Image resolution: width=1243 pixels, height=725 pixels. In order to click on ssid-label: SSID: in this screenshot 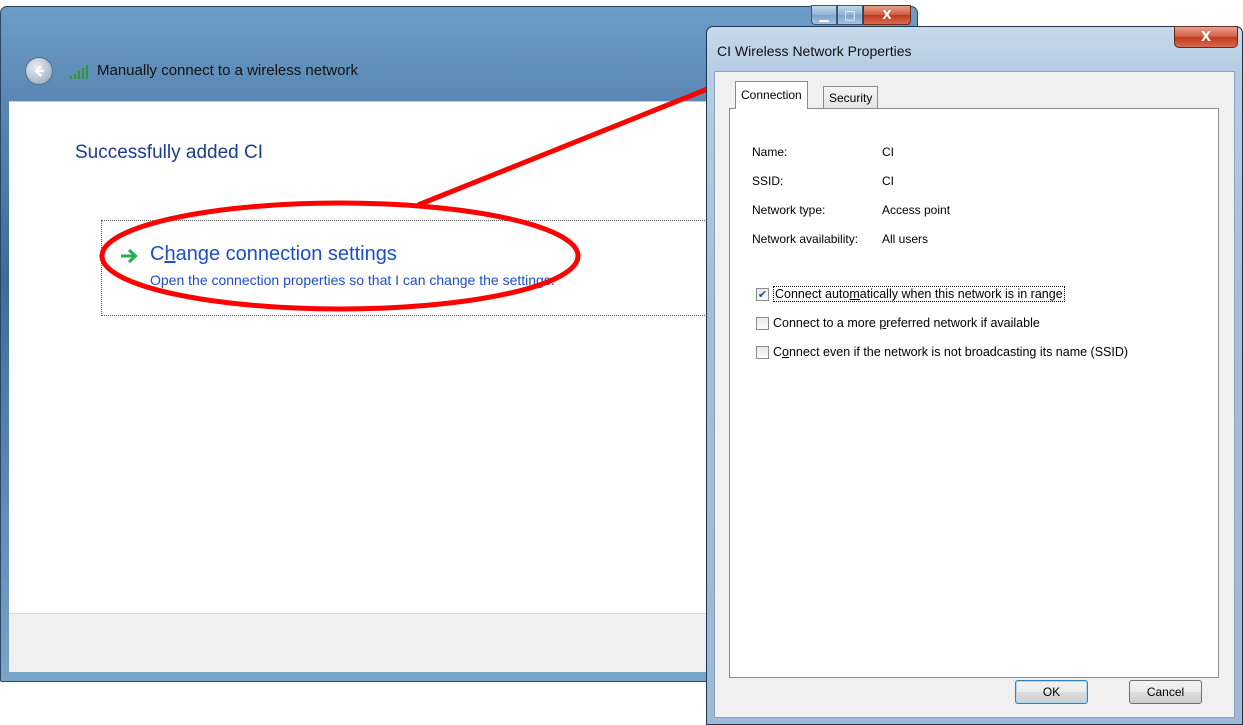, I will do `click(768, 181)`.